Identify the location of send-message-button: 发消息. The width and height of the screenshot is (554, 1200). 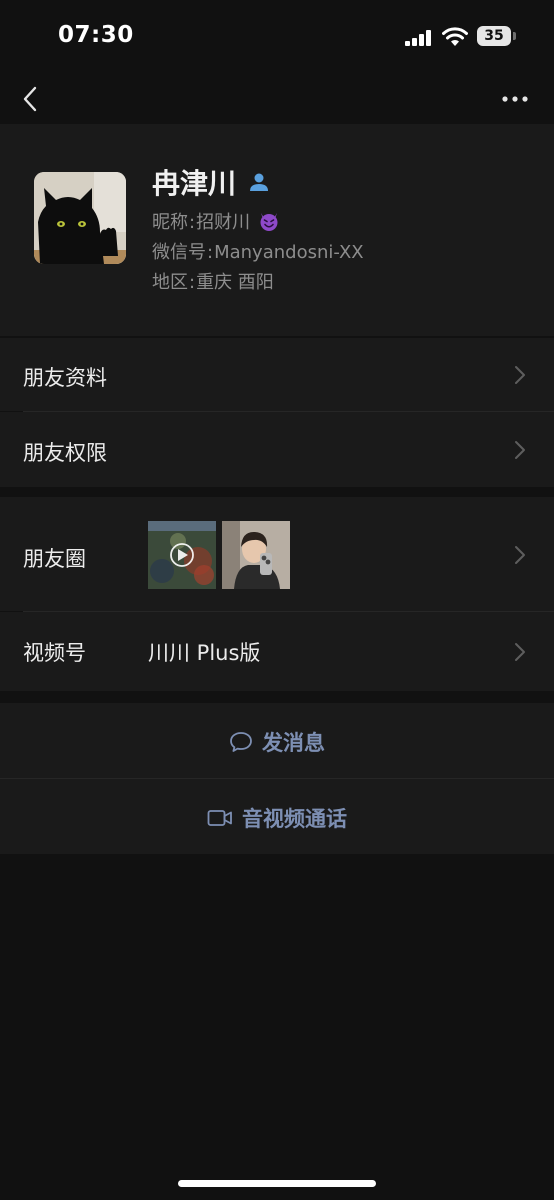
(277, 740).